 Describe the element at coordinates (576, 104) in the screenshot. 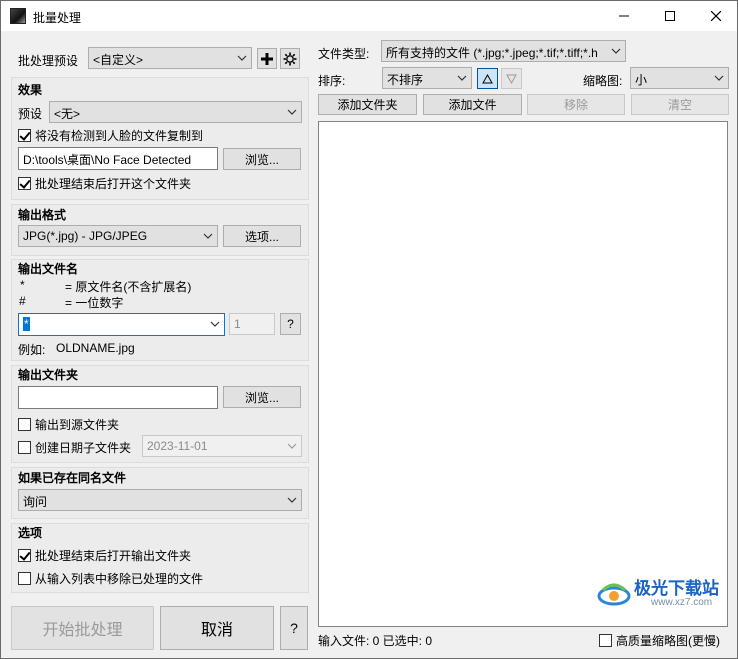

I see `remove-file-button: 移除` at that location.